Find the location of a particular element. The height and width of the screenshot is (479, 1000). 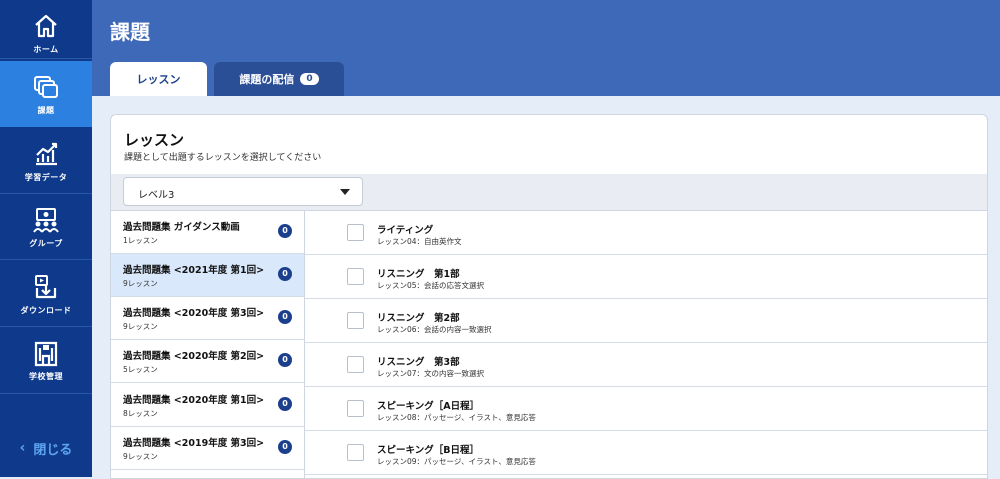

nav-download: ダウンロード is located at coordinates (46, 294).